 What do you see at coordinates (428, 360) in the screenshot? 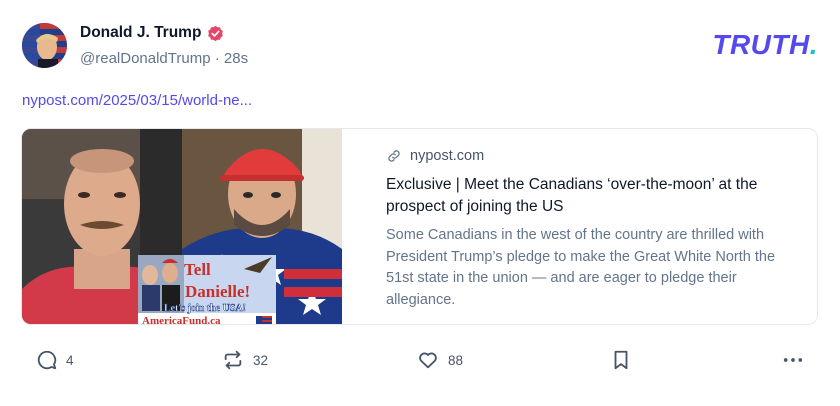
I see `heart-icon` at bounding box center [428, 360].